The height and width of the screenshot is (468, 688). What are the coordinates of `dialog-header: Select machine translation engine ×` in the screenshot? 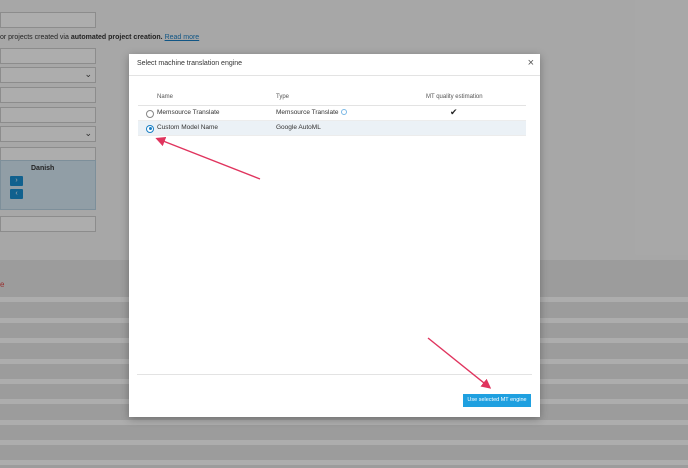 It's located at (334, 65).